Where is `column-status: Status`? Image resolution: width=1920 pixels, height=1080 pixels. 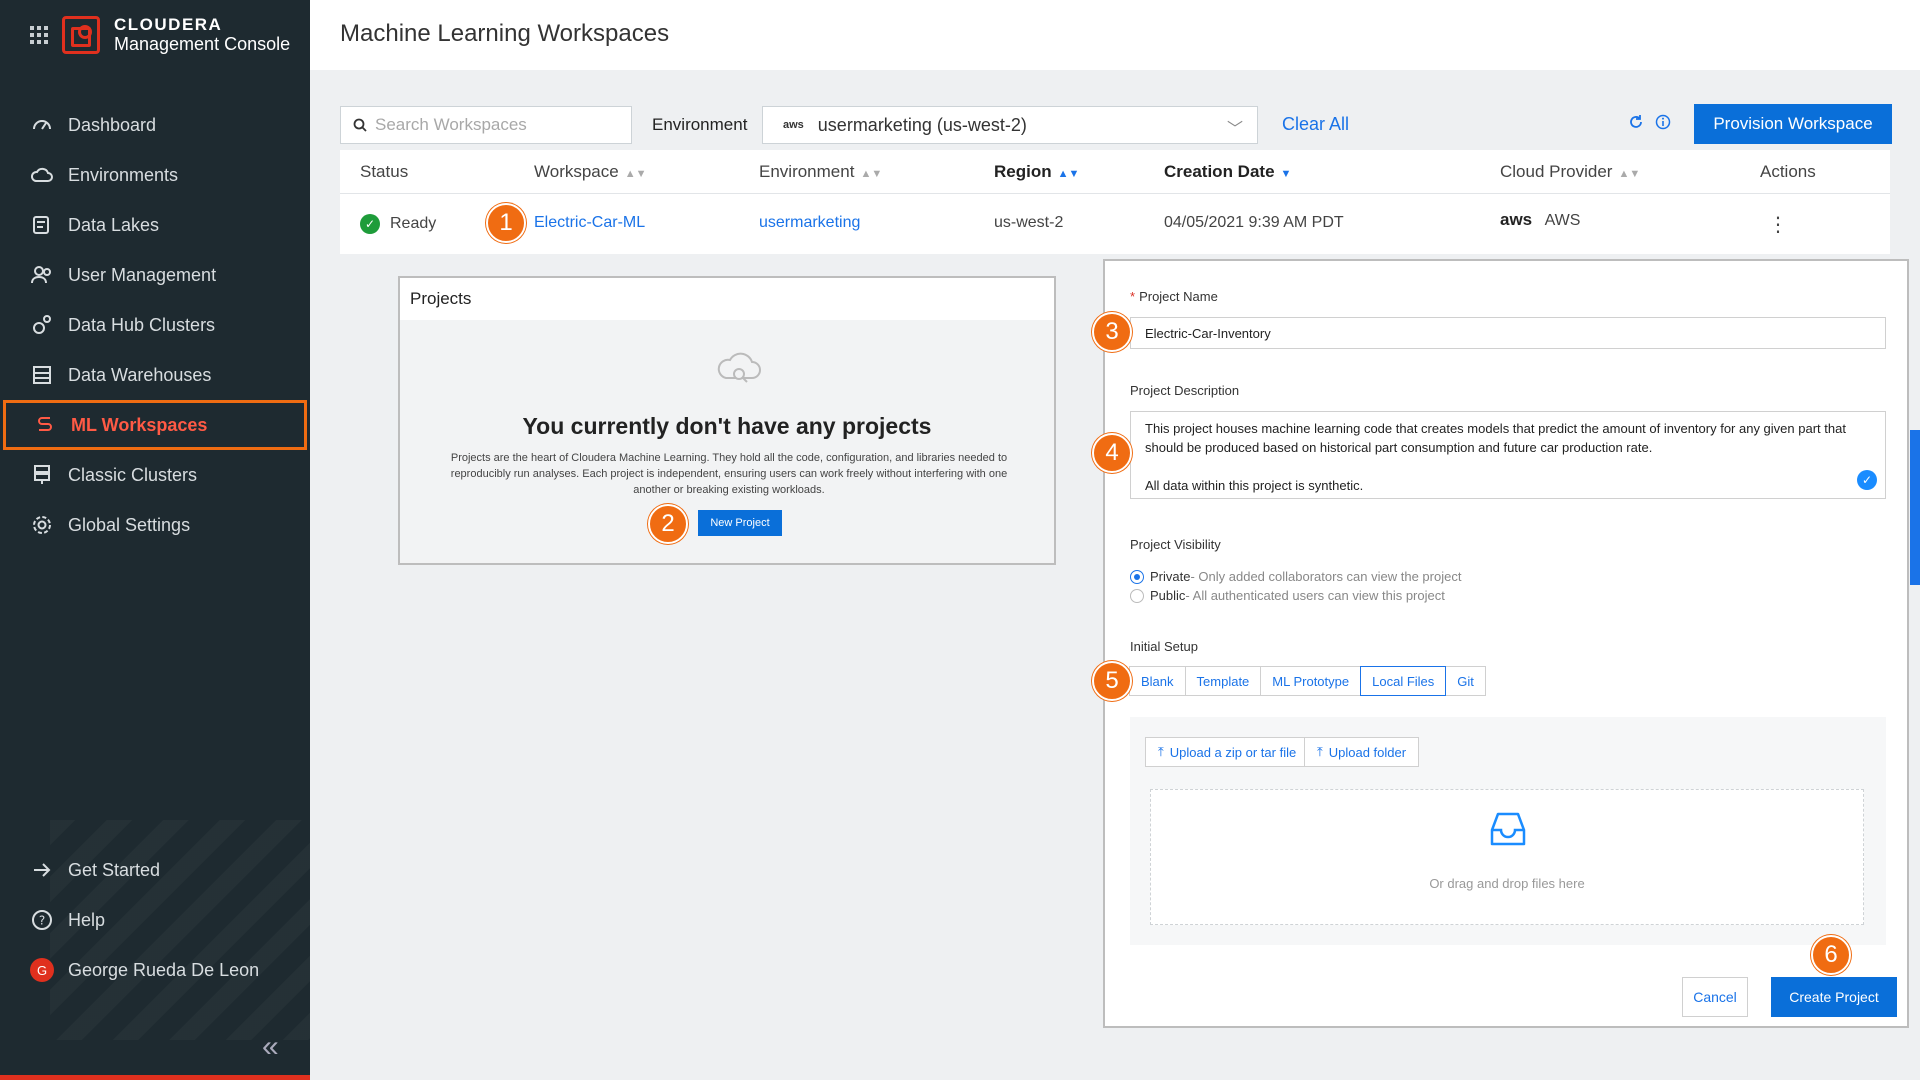 column-status: Status is located at coordinates (384, 171).